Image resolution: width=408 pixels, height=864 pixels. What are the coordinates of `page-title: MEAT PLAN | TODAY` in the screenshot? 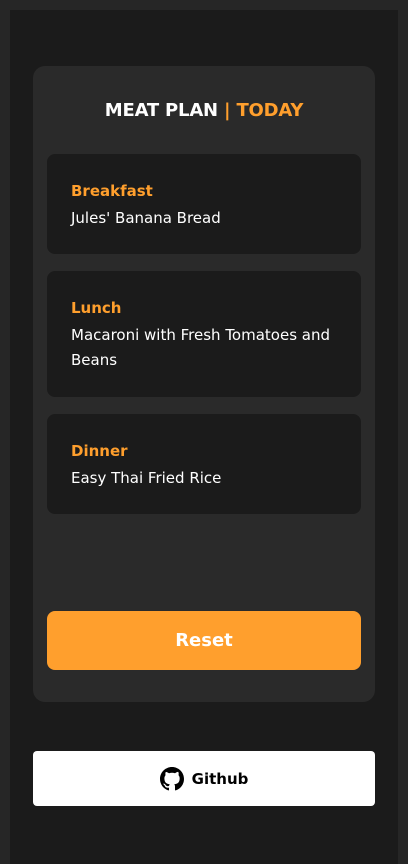 It's located at (204, 110).